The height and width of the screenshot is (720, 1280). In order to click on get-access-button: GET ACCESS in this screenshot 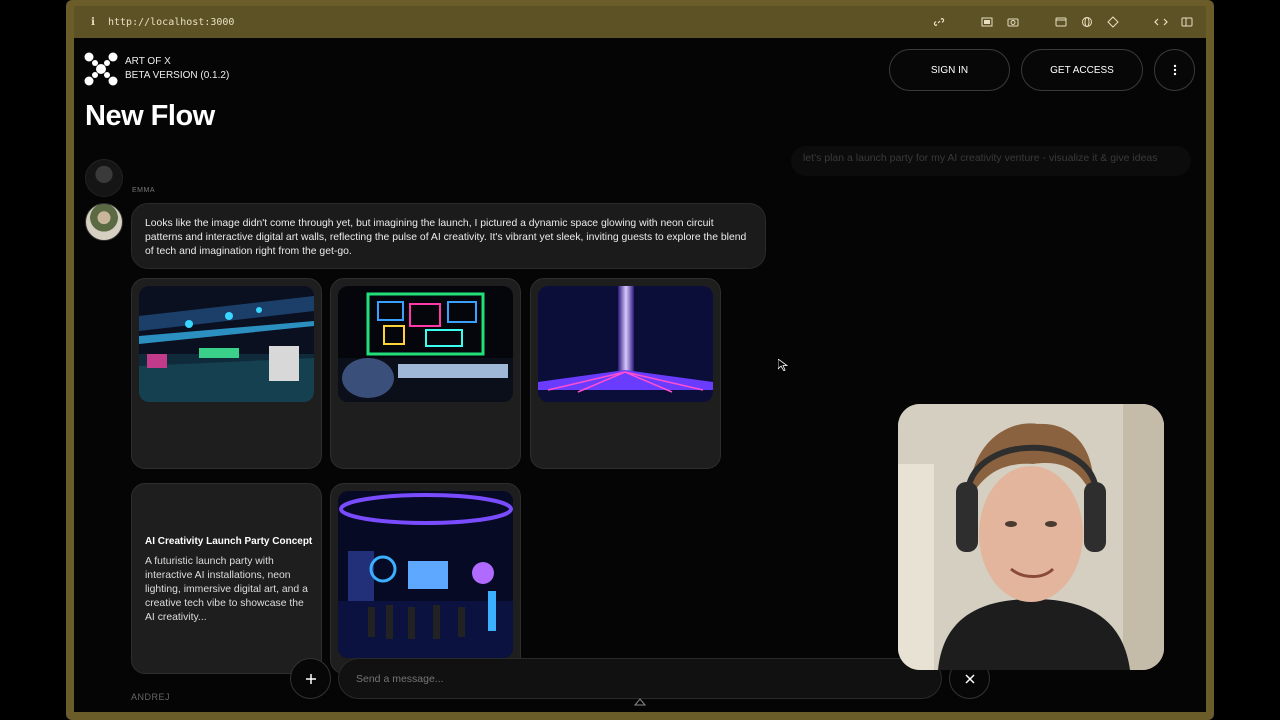, I will do `click(1082, 70)`.